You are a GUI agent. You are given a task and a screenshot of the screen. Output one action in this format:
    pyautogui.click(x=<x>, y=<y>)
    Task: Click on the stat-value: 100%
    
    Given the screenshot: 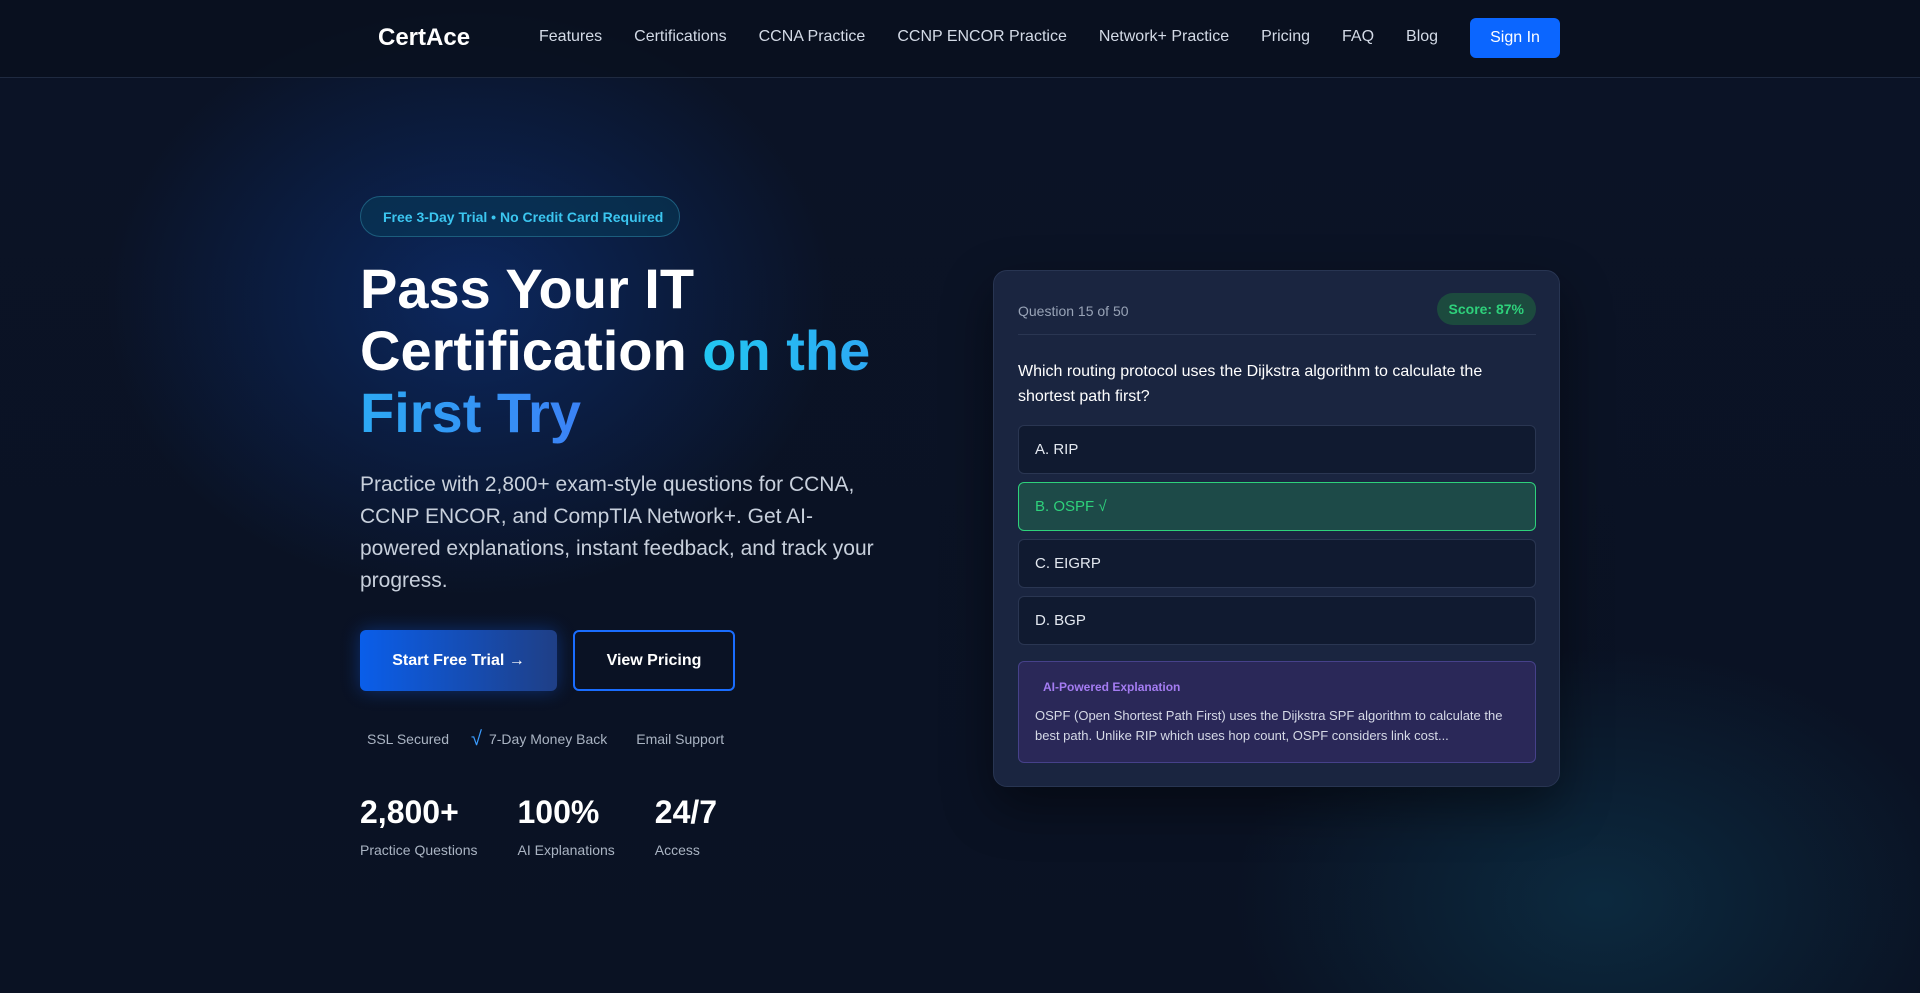 What is the action you would take?
    pyautogui.click(x=558, y=812)
    